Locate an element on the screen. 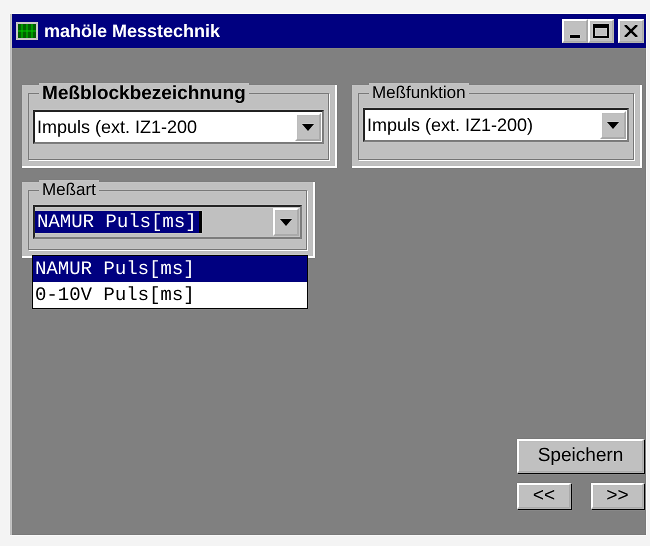  window-title: mahöle Messtechnik is located at coordinates (133, 31).